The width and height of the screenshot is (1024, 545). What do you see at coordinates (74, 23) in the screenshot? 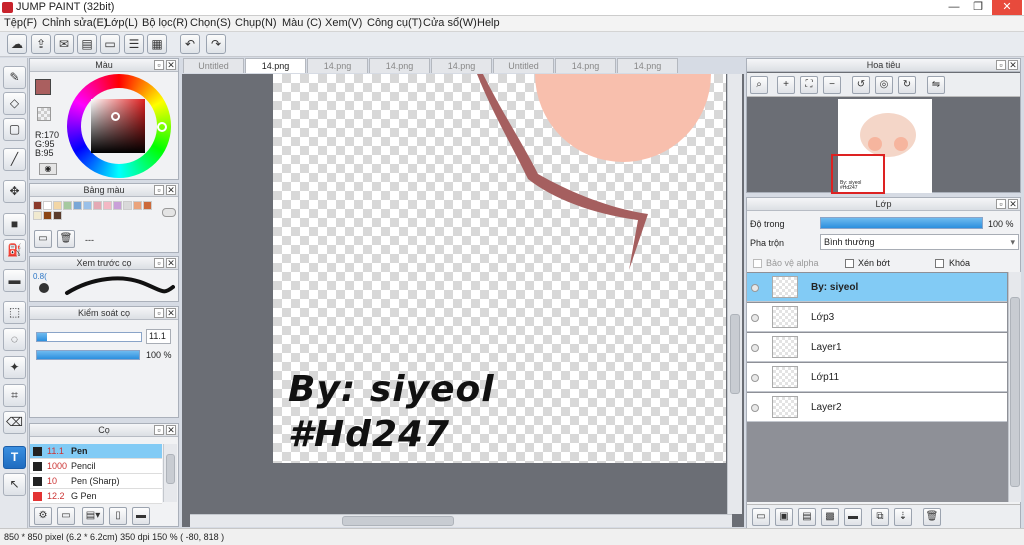
I see `menu-edit: Chỉnh sửa(E)` at bounding box center [74, 23].